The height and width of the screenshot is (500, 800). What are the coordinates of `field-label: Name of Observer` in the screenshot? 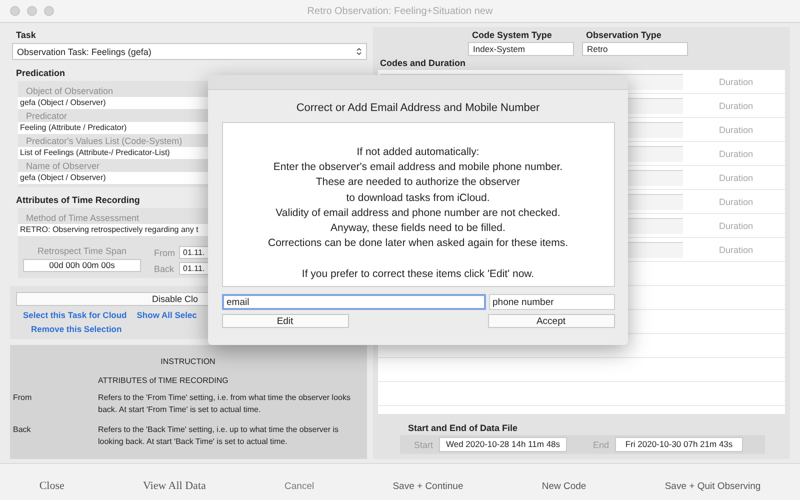 It's located at (63, 166).